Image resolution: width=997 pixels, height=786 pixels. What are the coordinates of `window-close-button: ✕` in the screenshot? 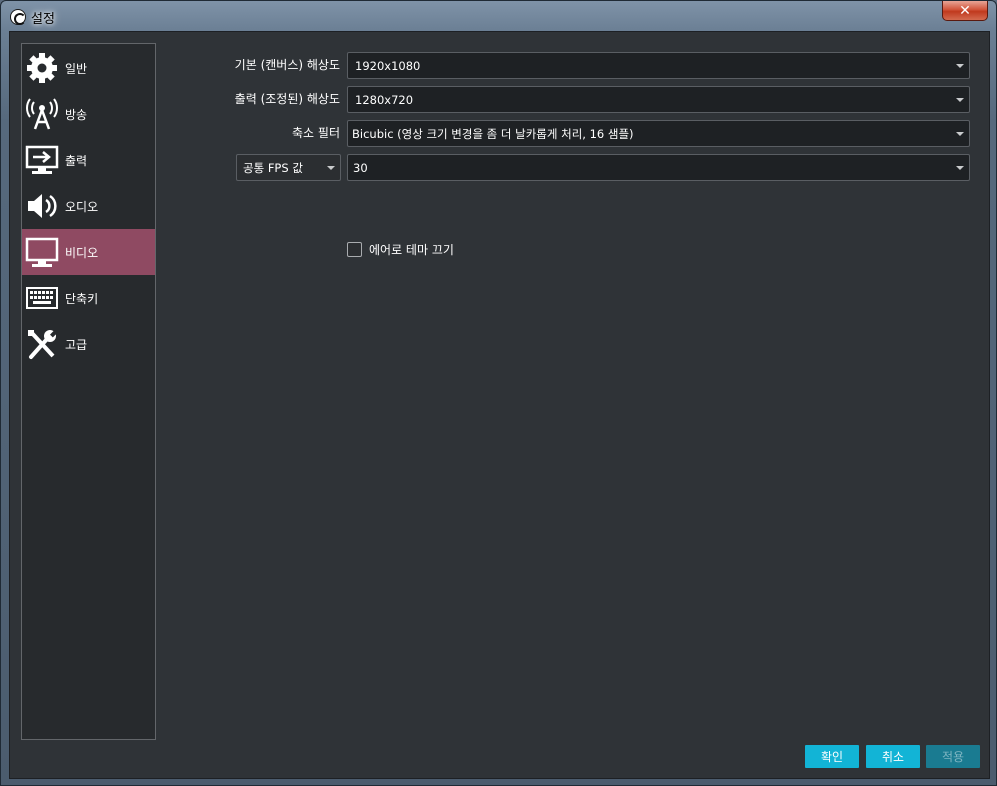 It's located at (965, 11).